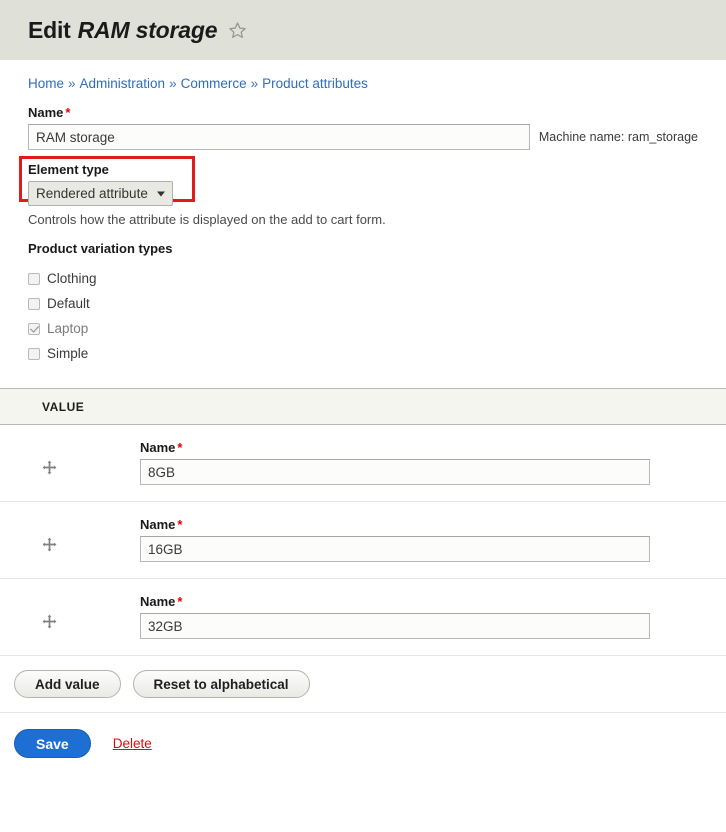 This screenshot has height=832, width=726. Describe the element at coordinates (618, 137) in the screenshot. I see `machine-name-text: Machine name: ram_storage` at that location.